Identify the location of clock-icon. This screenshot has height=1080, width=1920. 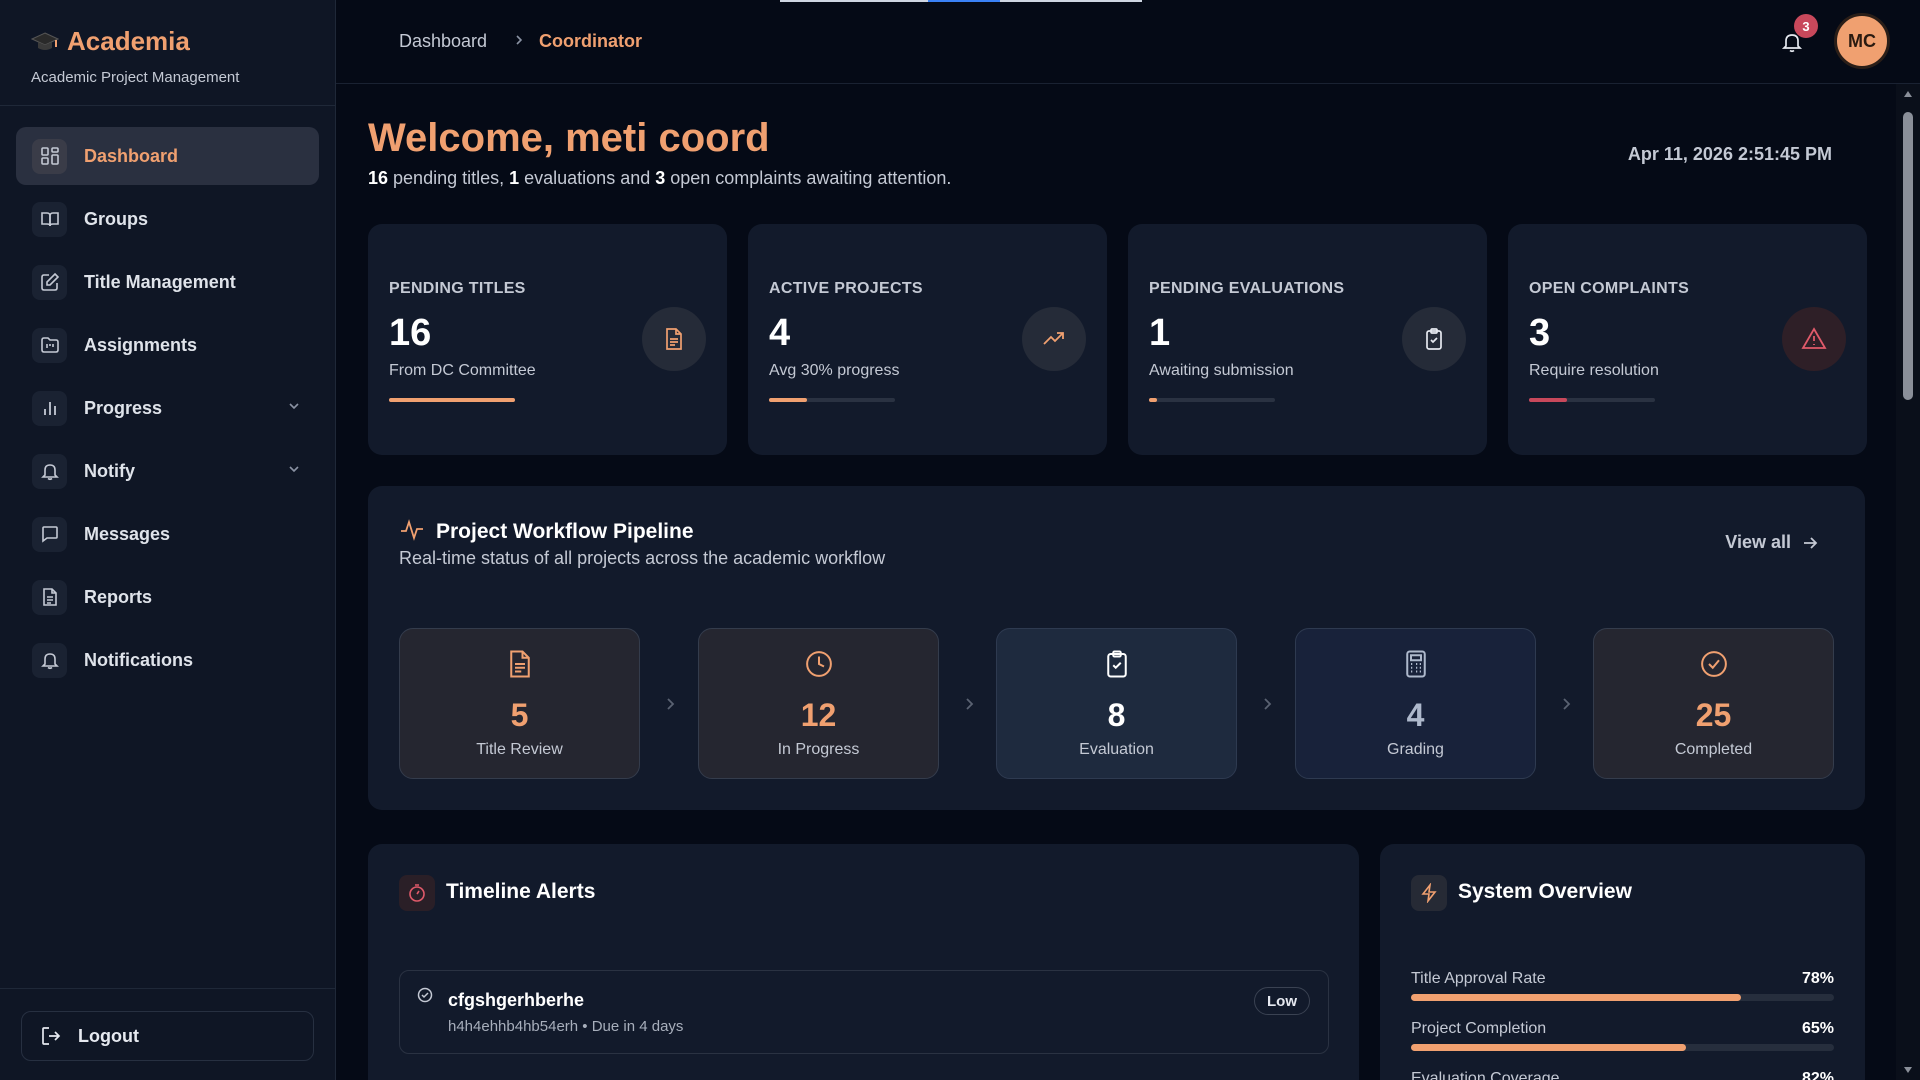
(819, 664).